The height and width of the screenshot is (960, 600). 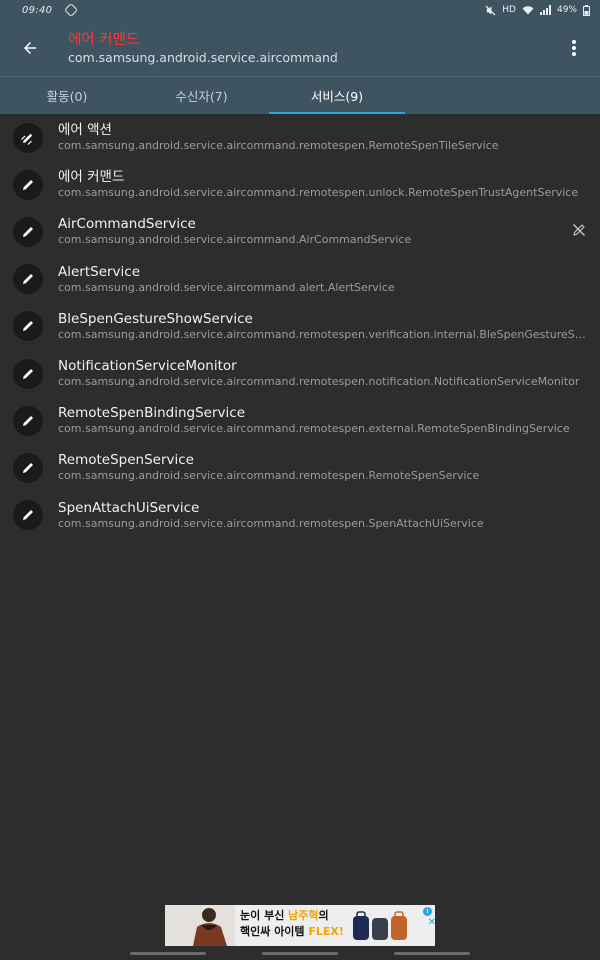 What do you see at coordinates (300, 10) in the screenshot?
I see `status-bar: 09:40 HD 49%` at bounding box center [300, 10].